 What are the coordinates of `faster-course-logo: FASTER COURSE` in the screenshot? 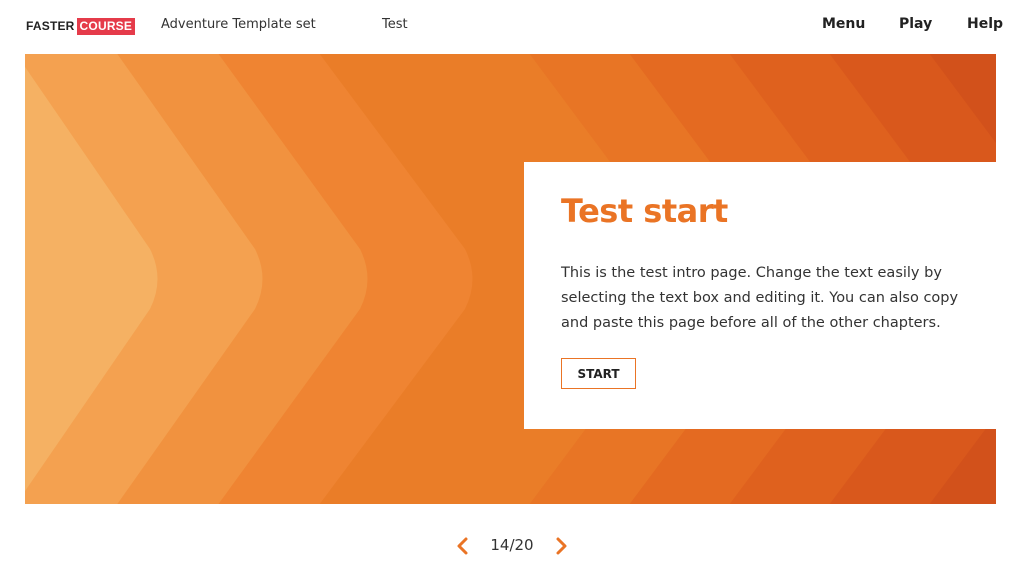 It's located at (81, 26).